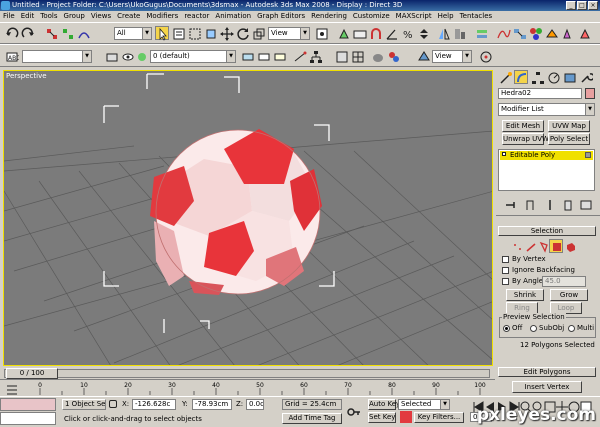 The image size is (600, 427). I want to click on unlink-icon, so click(67, 33).